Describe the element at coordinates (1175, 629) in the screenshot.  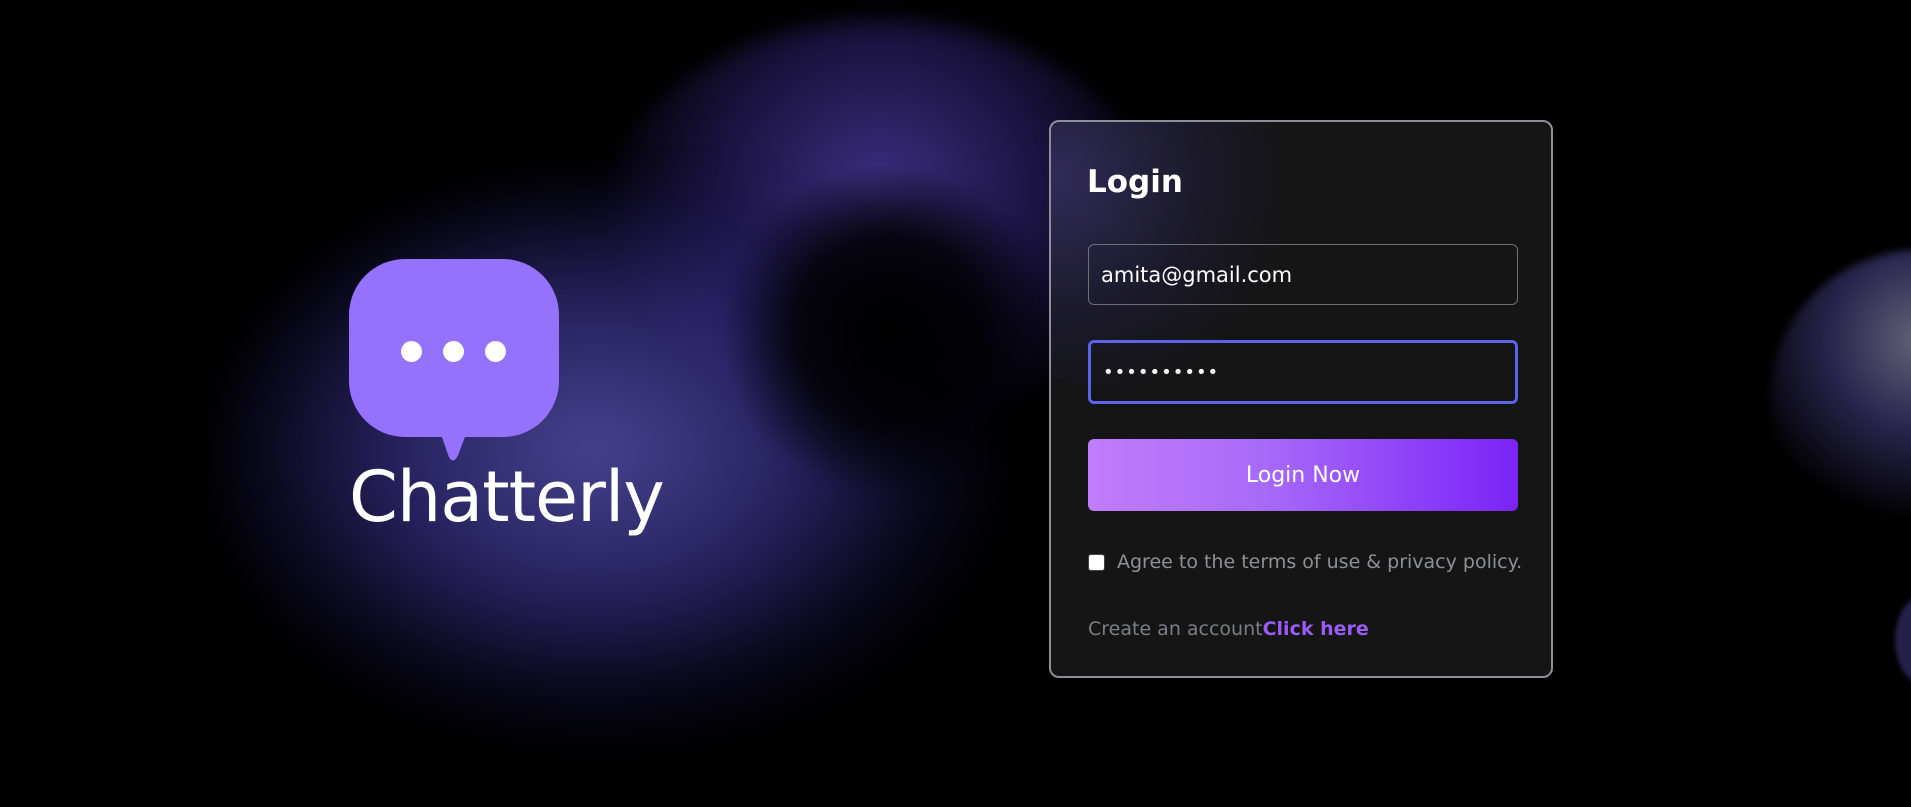
I see `create-account-prompt: Create an account` at that location.